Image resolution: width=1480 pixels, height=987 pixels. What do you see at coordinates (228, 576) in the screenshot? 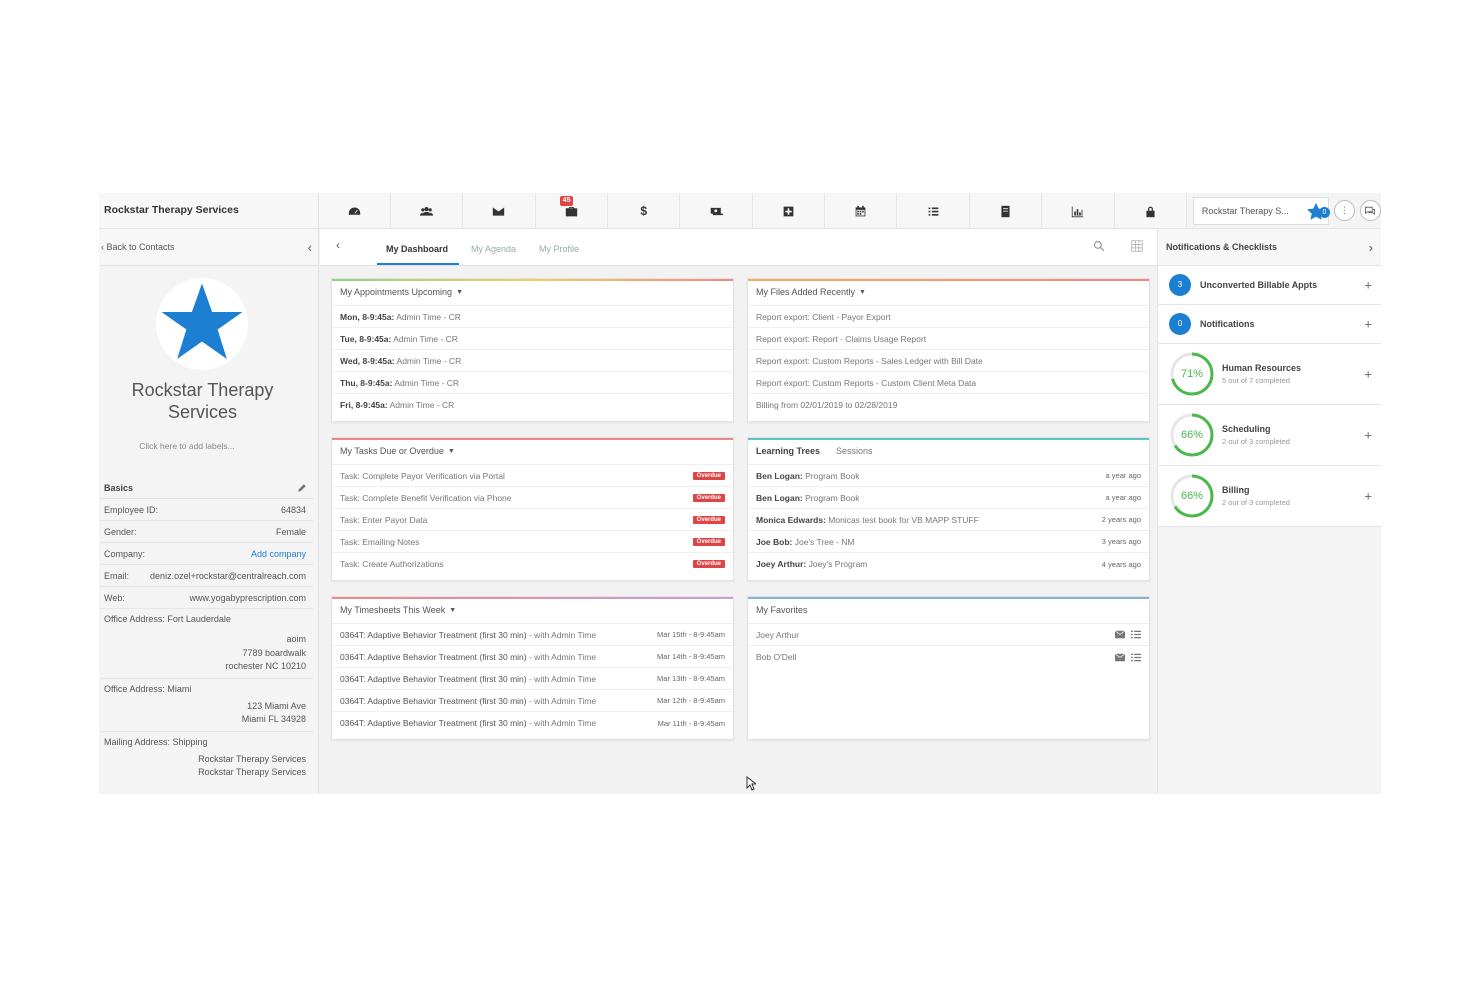
I see `email-value: deniz.ozel+rockstar@centralreach.com` at bounding box center [228, 576].